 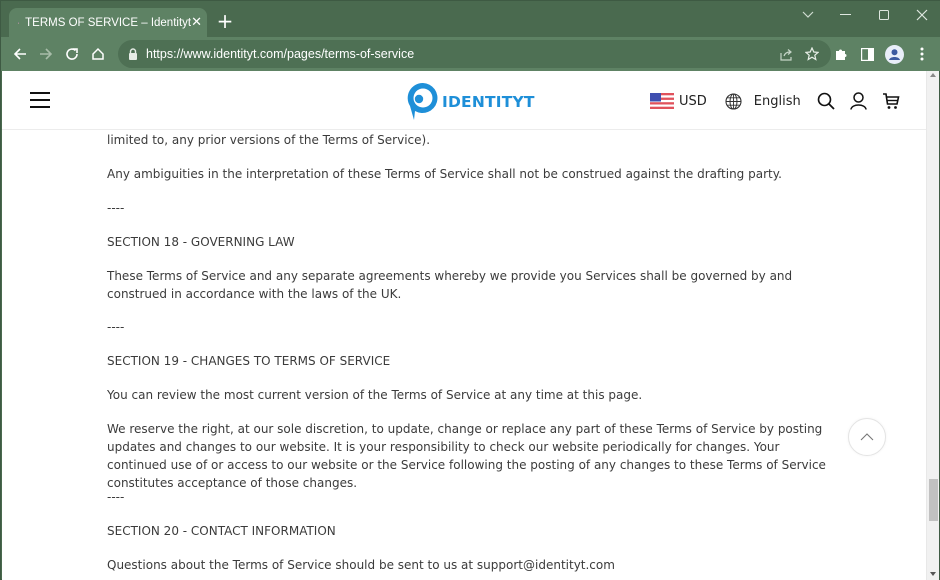 I want to click on home-button, so click(x=98, y=54).